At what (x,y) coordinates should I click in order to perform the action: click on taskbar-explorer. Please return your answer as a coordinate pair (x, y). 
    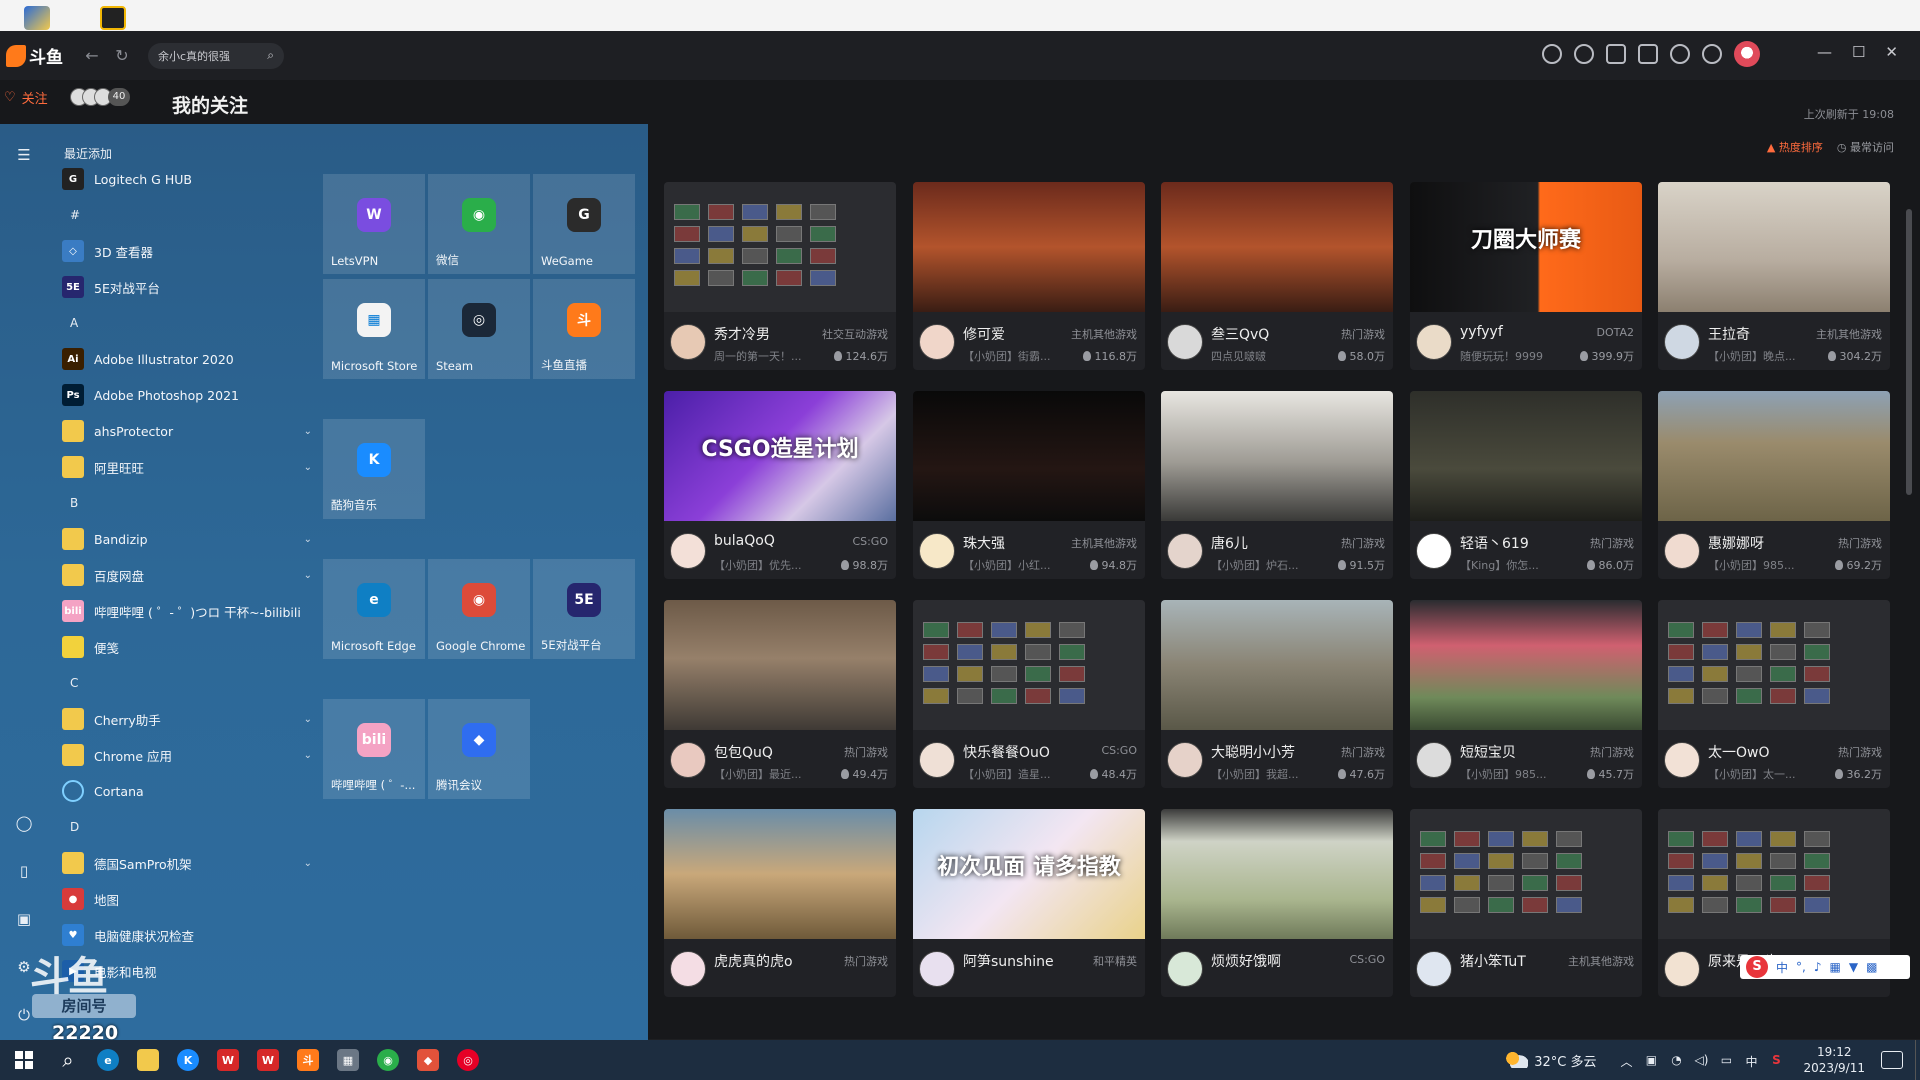
    Looking at the image, I should click on (148, 1060).